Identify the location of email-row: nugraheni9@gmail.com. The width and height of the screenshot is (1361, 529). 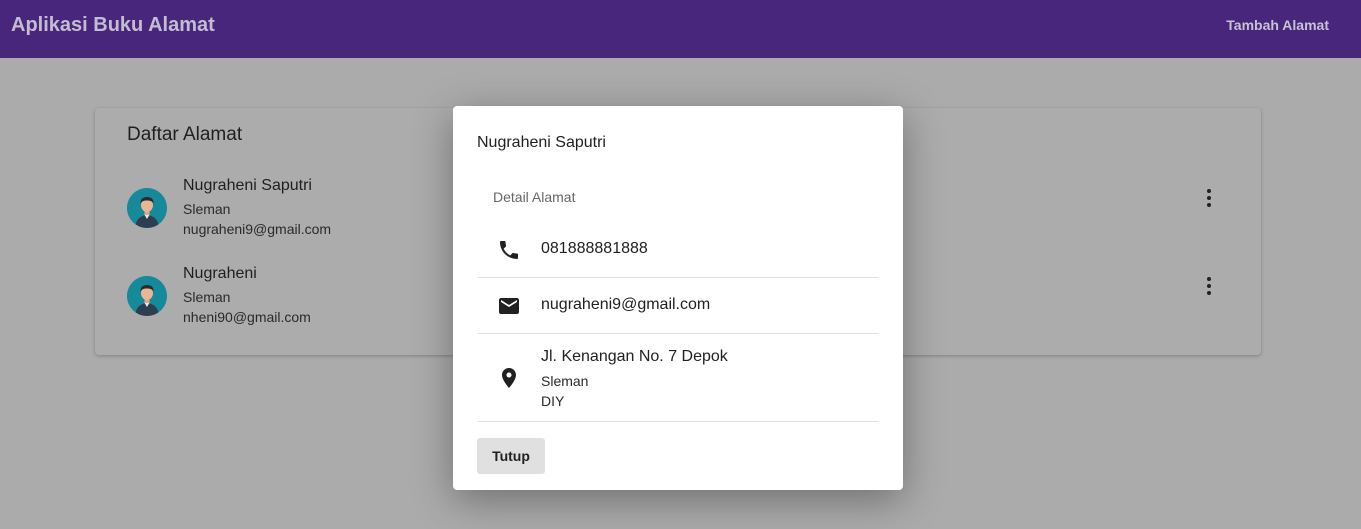
(678, 306).